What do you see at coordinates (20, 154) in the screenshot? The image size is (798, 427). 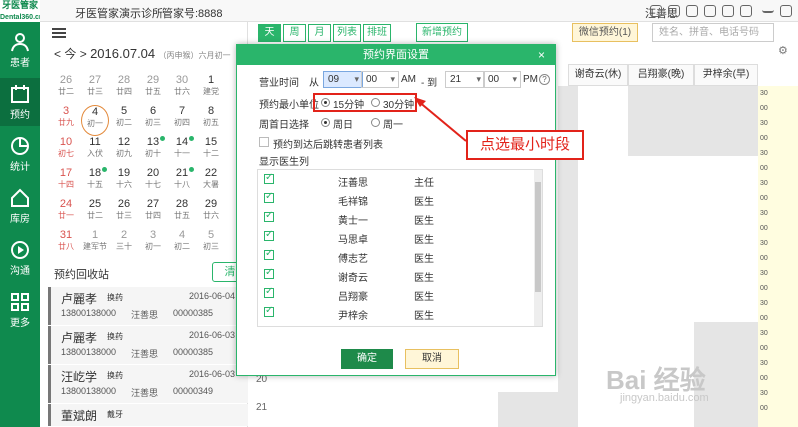 I see `nav-item-stats: 统计` at bounding box center [20, 154].